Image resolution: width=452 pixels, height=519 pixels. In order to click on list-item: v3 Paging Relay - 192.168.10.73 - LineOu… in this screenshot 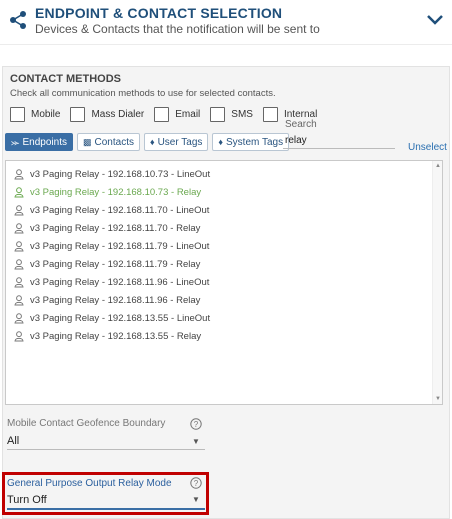, I will do `click(112, 174)`.